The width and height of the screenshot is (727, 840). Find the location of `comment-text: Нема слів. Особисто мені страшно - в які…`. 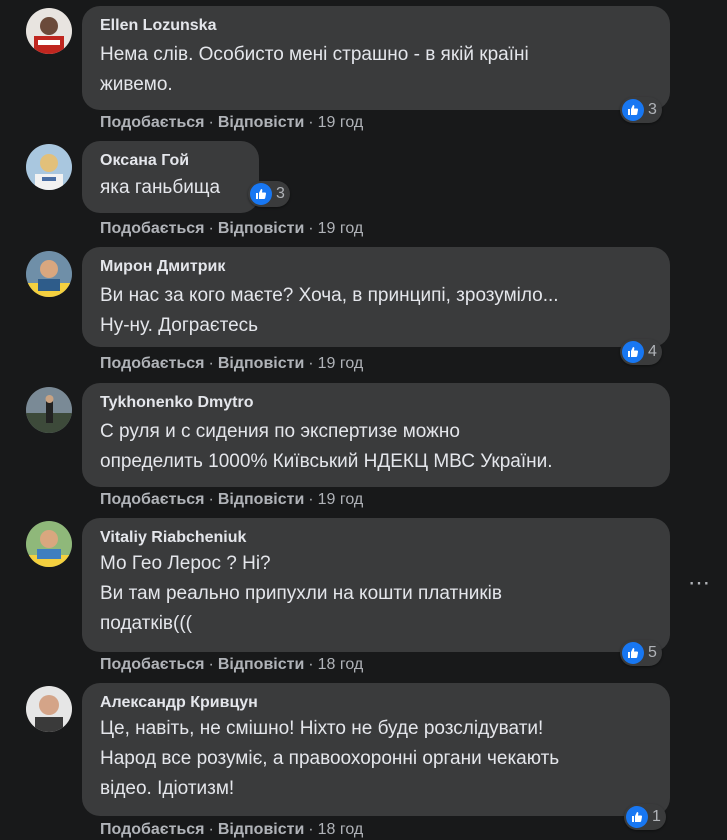

comment-text: Нема слів. Особисто мені страшно - в які… is located at coordinates (314, 69).